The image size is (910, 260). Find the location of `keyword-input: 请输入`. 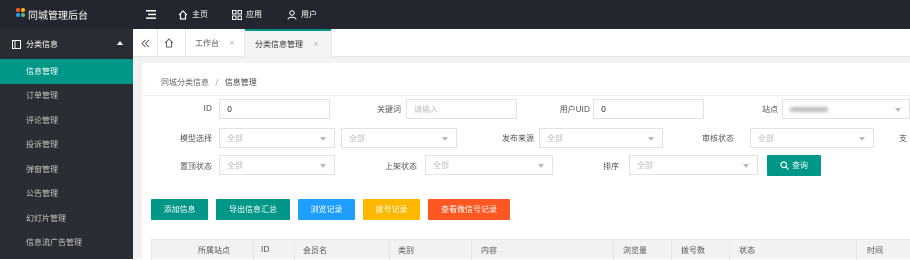

keyword-input: 请输入 is located at coordinates (461, 109).